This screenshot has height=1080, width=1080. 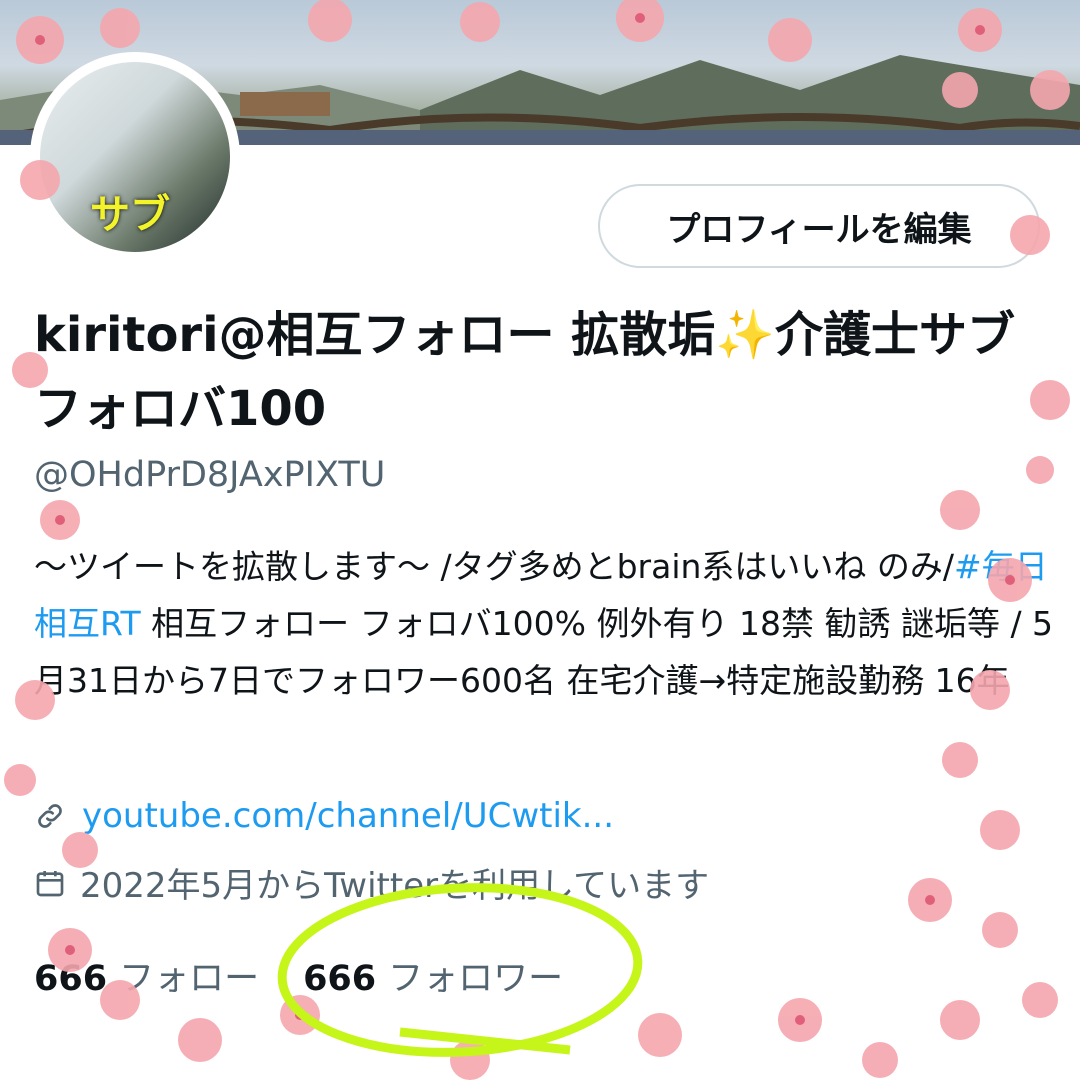 What do you see at coordinates (50, 883) in the screenshot?
I see `calendar-icon` at bounding box center [50, 883].